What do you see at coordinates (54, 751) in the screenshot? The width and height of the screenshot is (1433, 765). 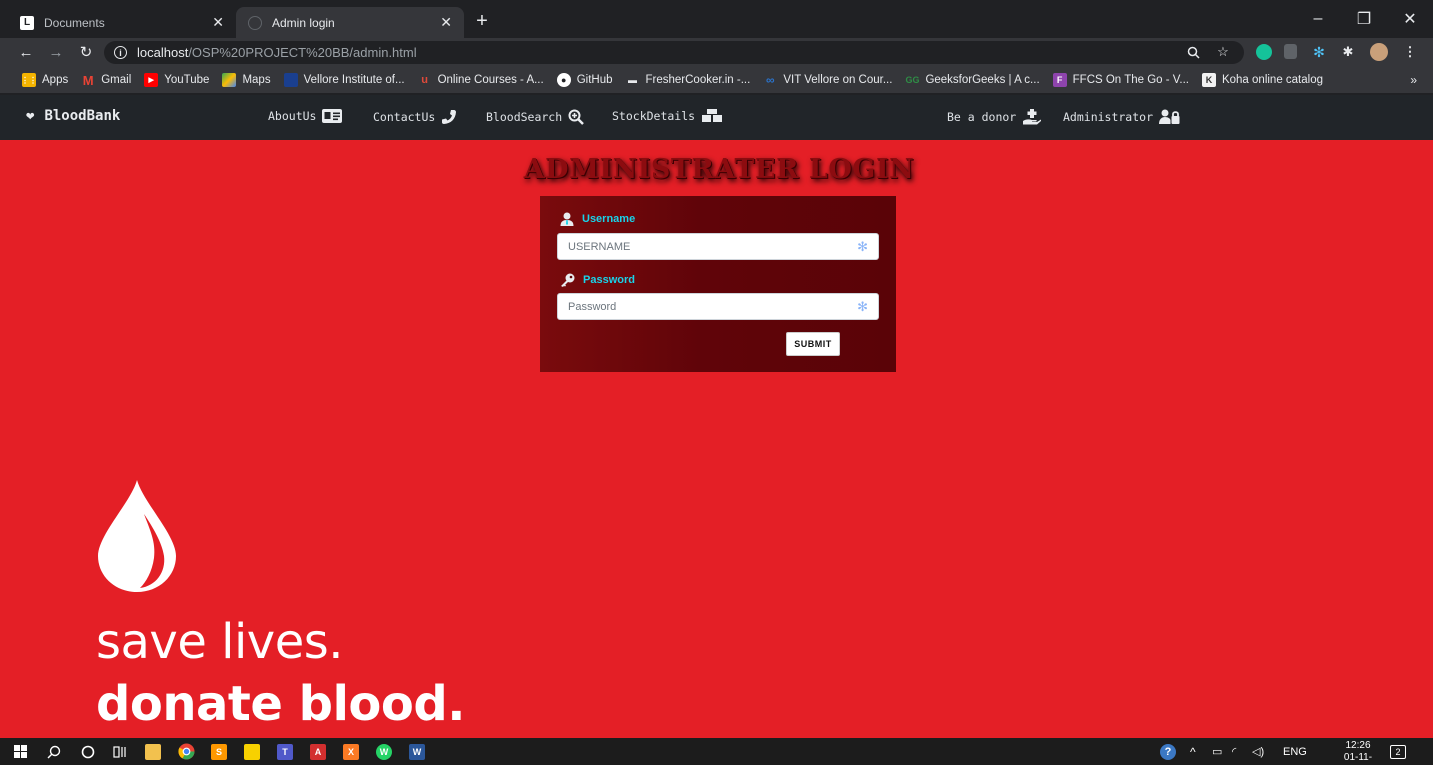 I see `search-icon` at bounding box center [54, 751].